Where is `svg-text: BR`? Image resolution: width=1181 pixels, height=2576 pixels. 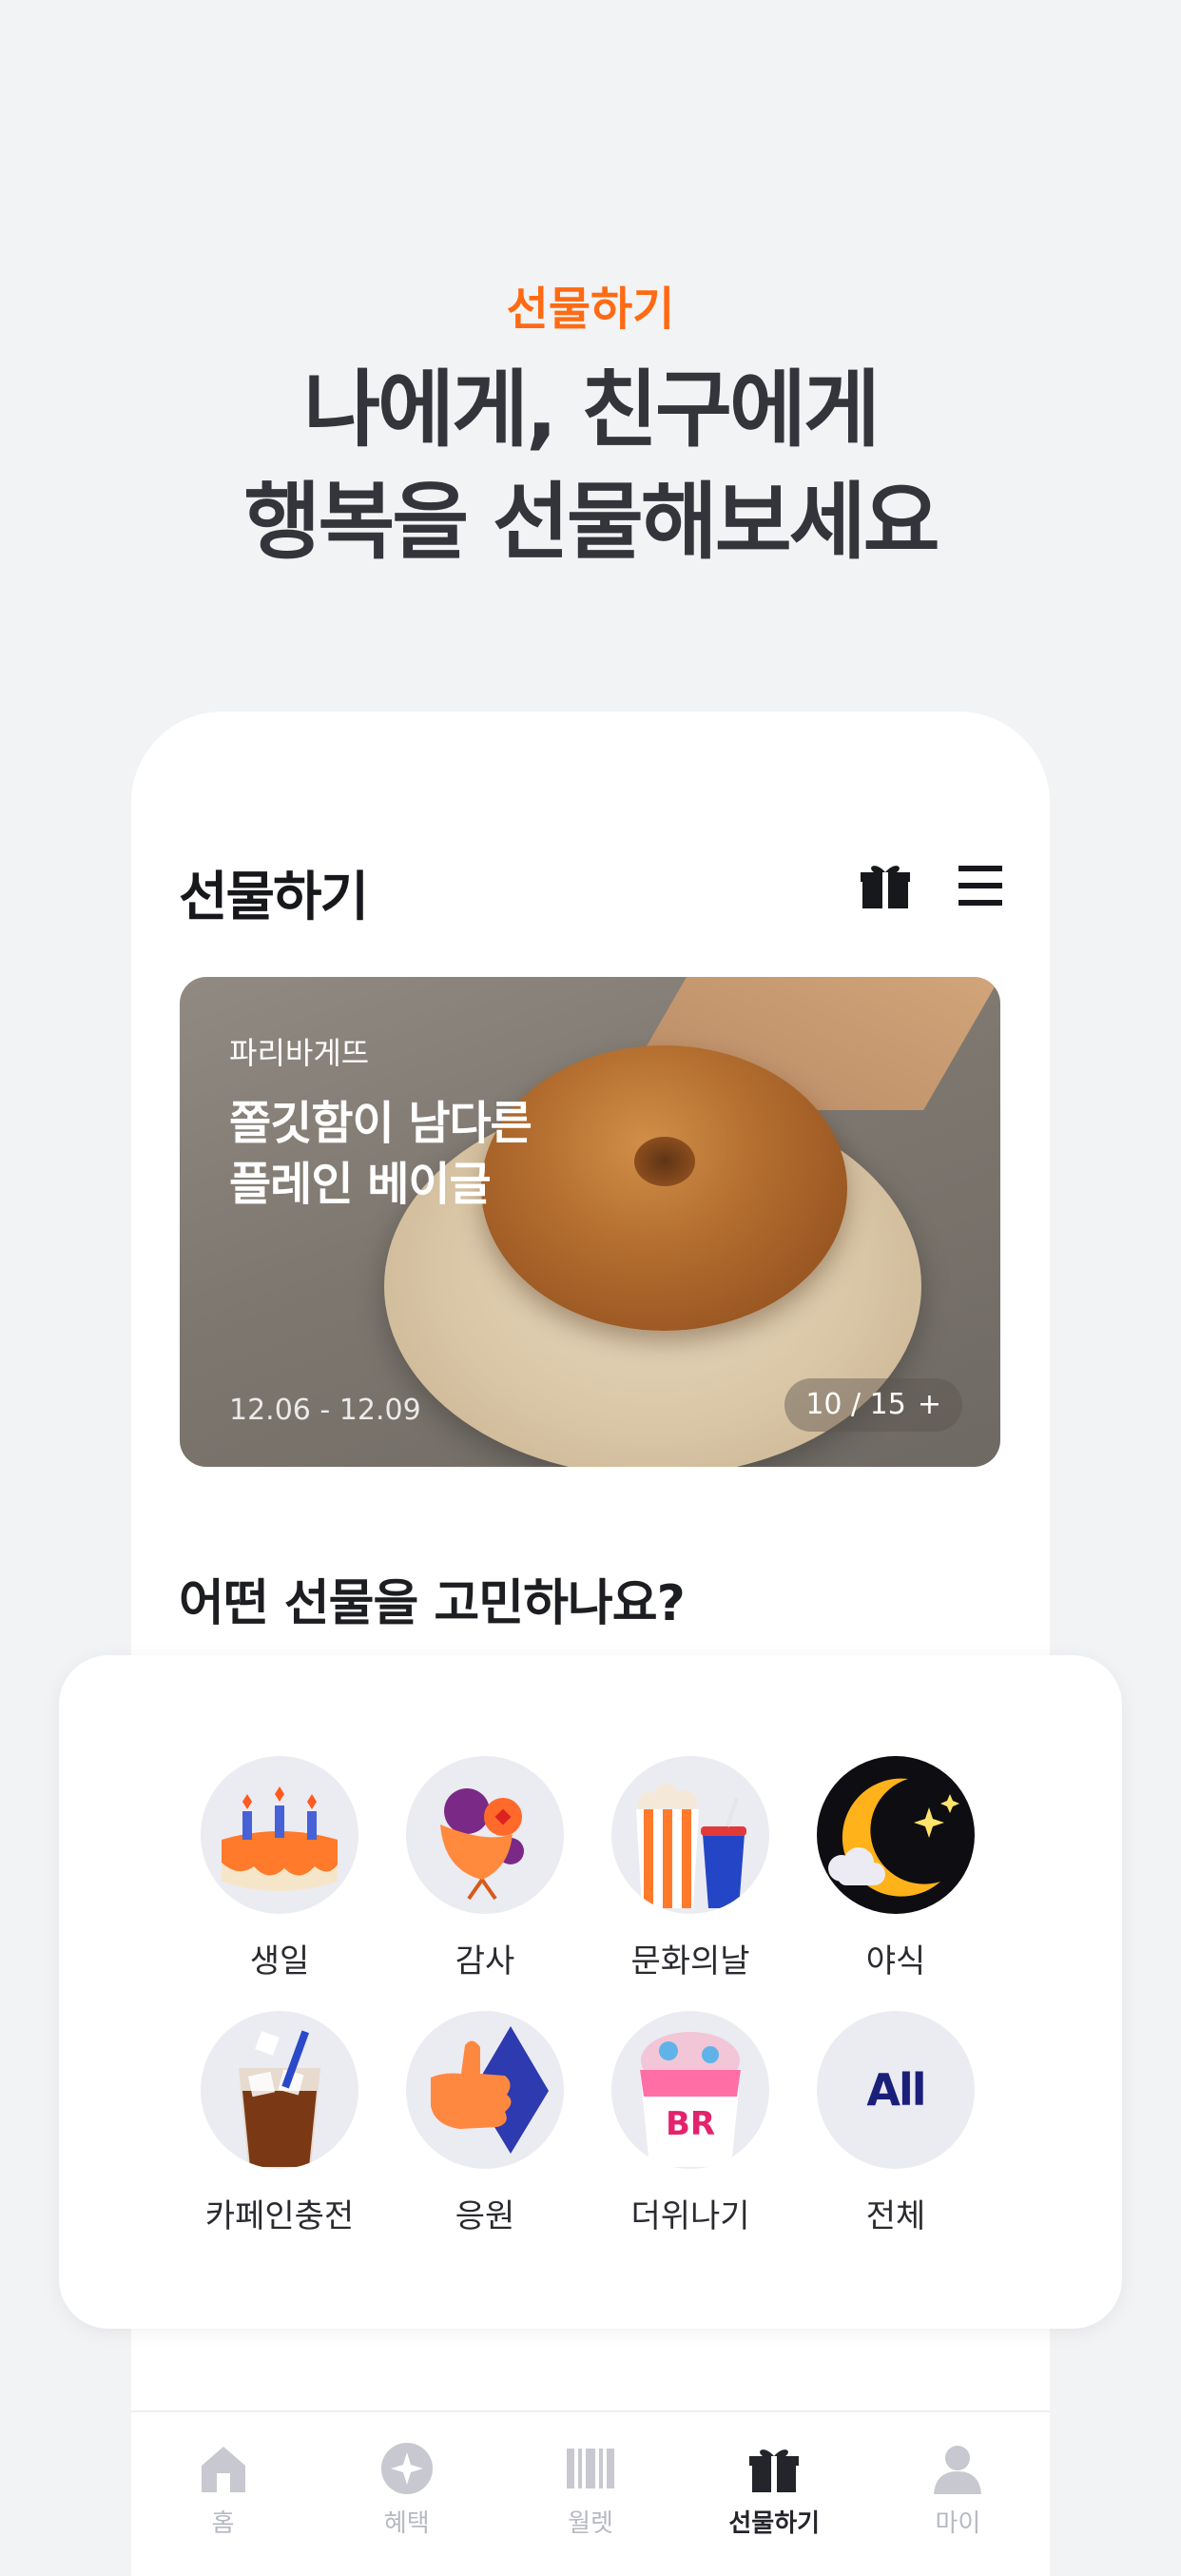
svg-text: BR is located at coordinates (690, 2124).